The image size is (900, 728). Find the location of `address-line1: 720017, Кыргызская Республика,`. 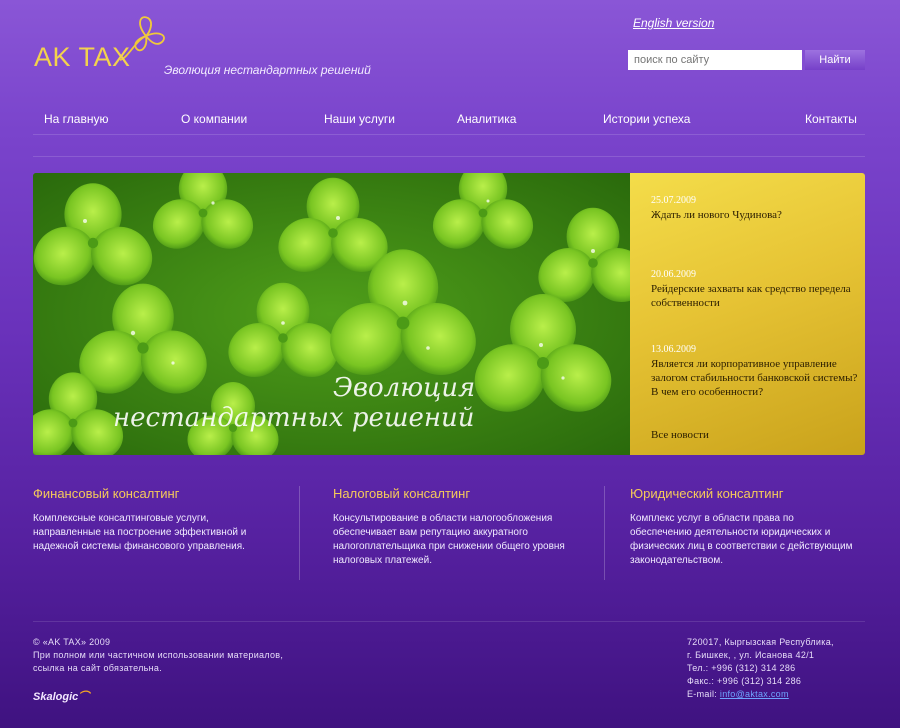

address-line1: 720017, Кыргызская Республика, is located at coordinates (760, 642).